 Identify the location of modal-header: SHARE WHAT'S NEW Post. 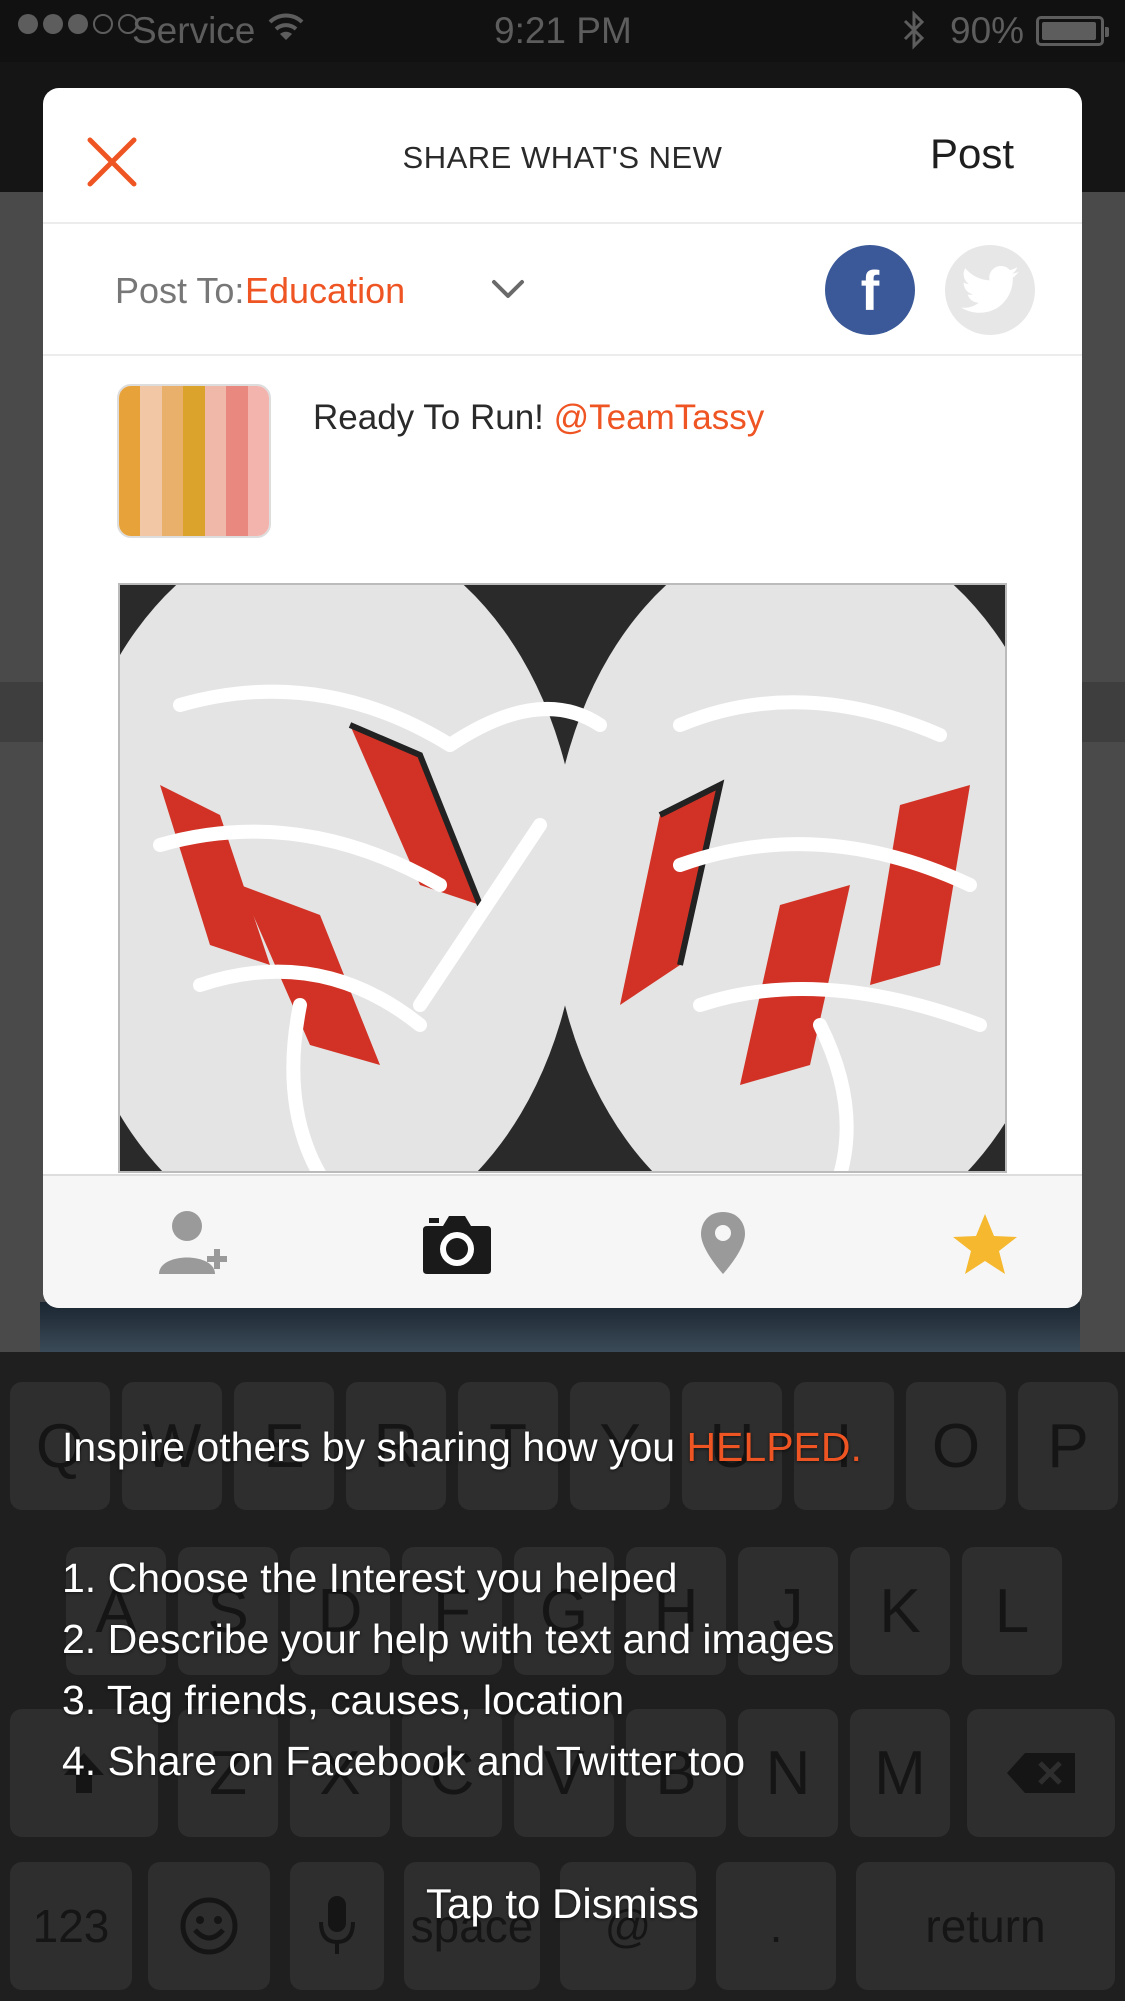
(562, 156).